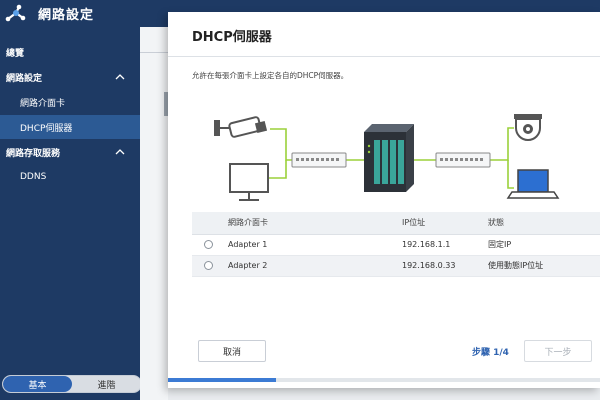  Describe the element at coordinates (445, 266) in the screenshot. I see `adapter-ip: 192.168.0.33` at that location.